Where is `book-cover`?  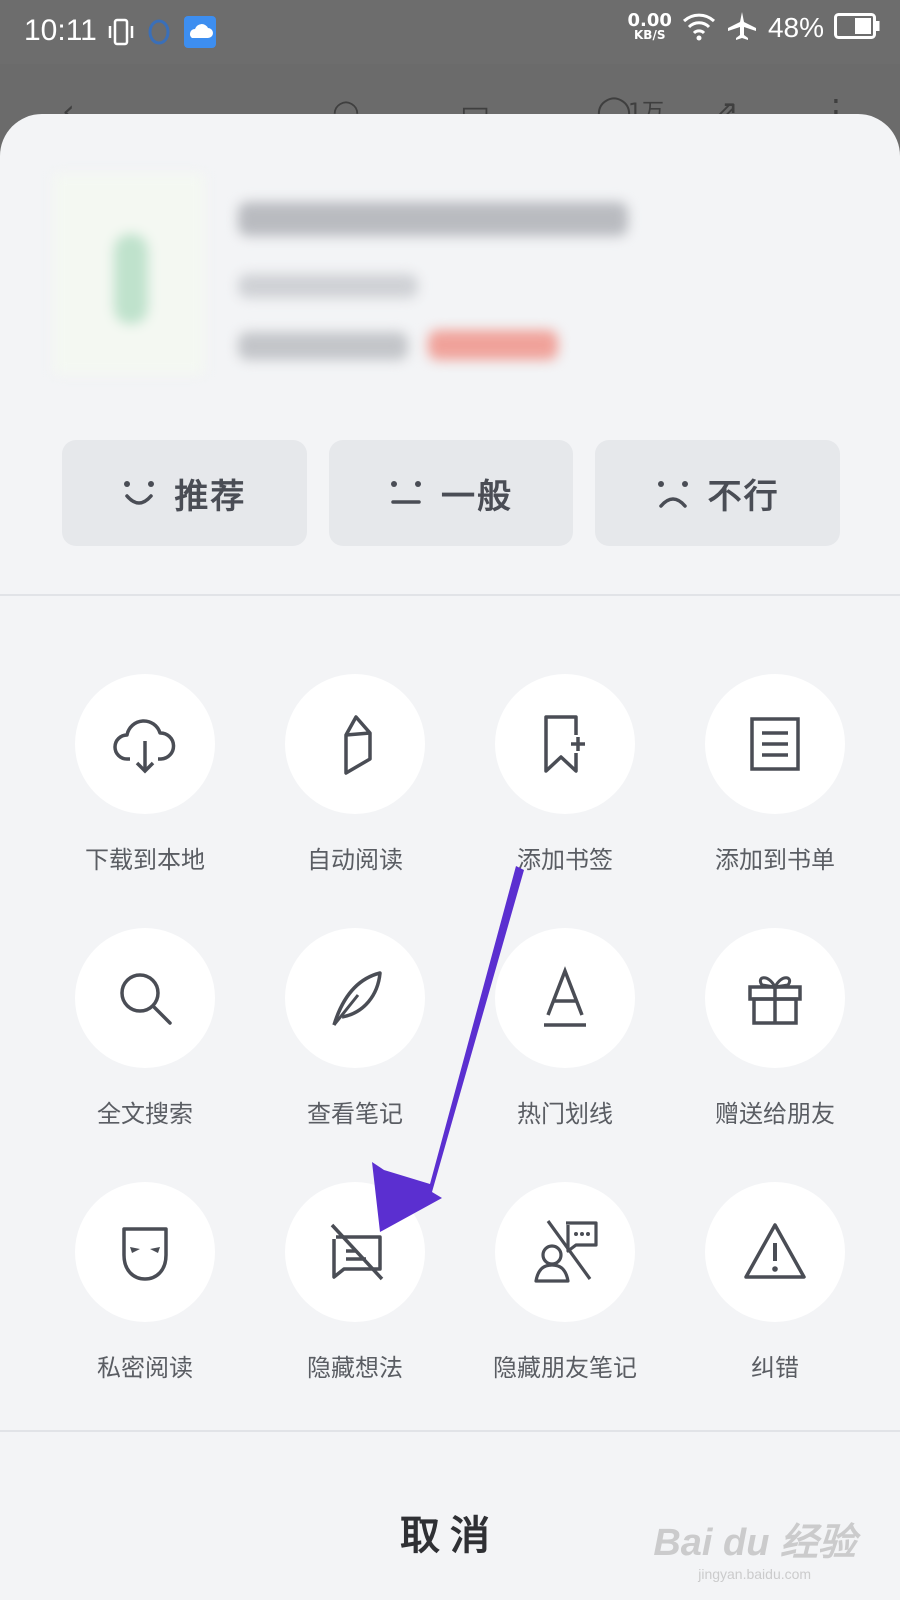
book-cover is located at coordinates (129, 274).